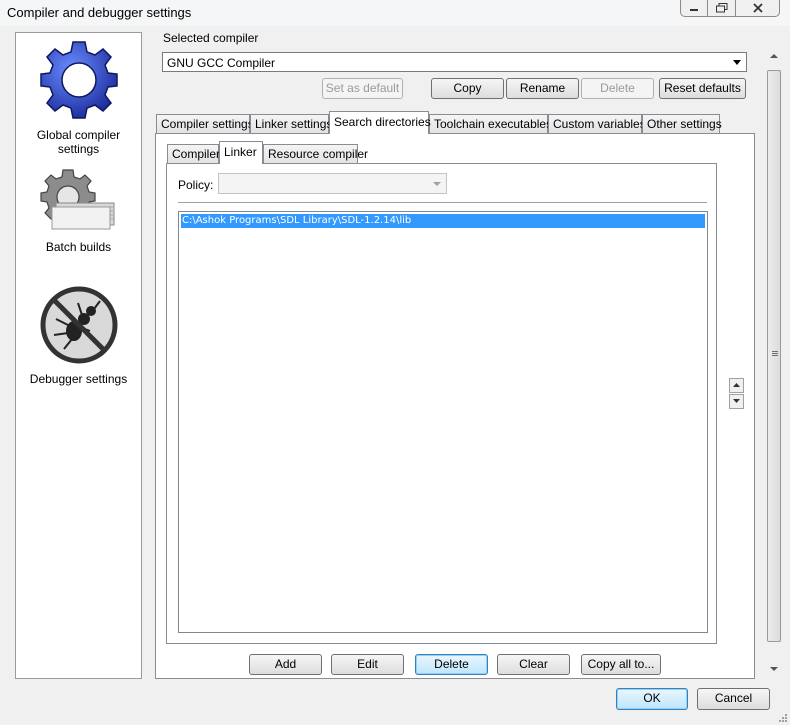 The height and width of the screenshot is (725, 790). Describe the element at coordinates (99, 12) in the screenshot. I see `window-title: Compiler and debugger settings` at that location.